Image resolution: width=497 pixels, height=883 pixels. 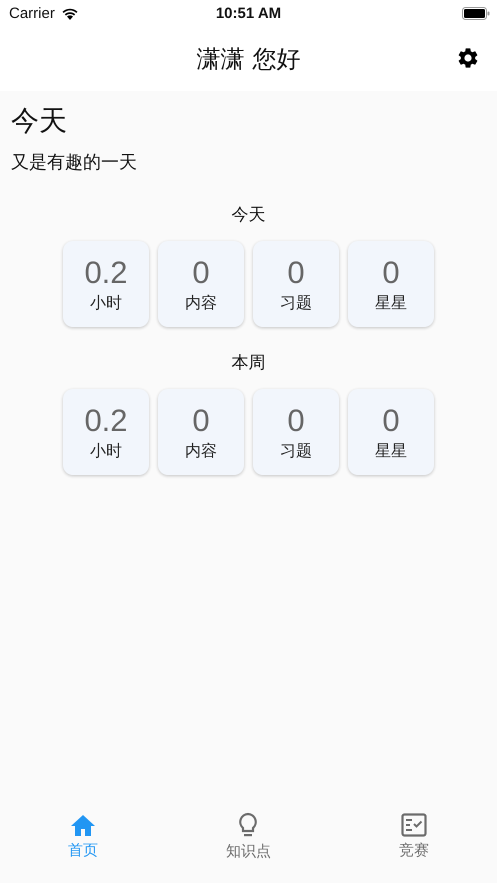 What do you see at coordinates (414, 824) in the screenshot?
I see `checklist-icon` at bounding box center [414, 824].